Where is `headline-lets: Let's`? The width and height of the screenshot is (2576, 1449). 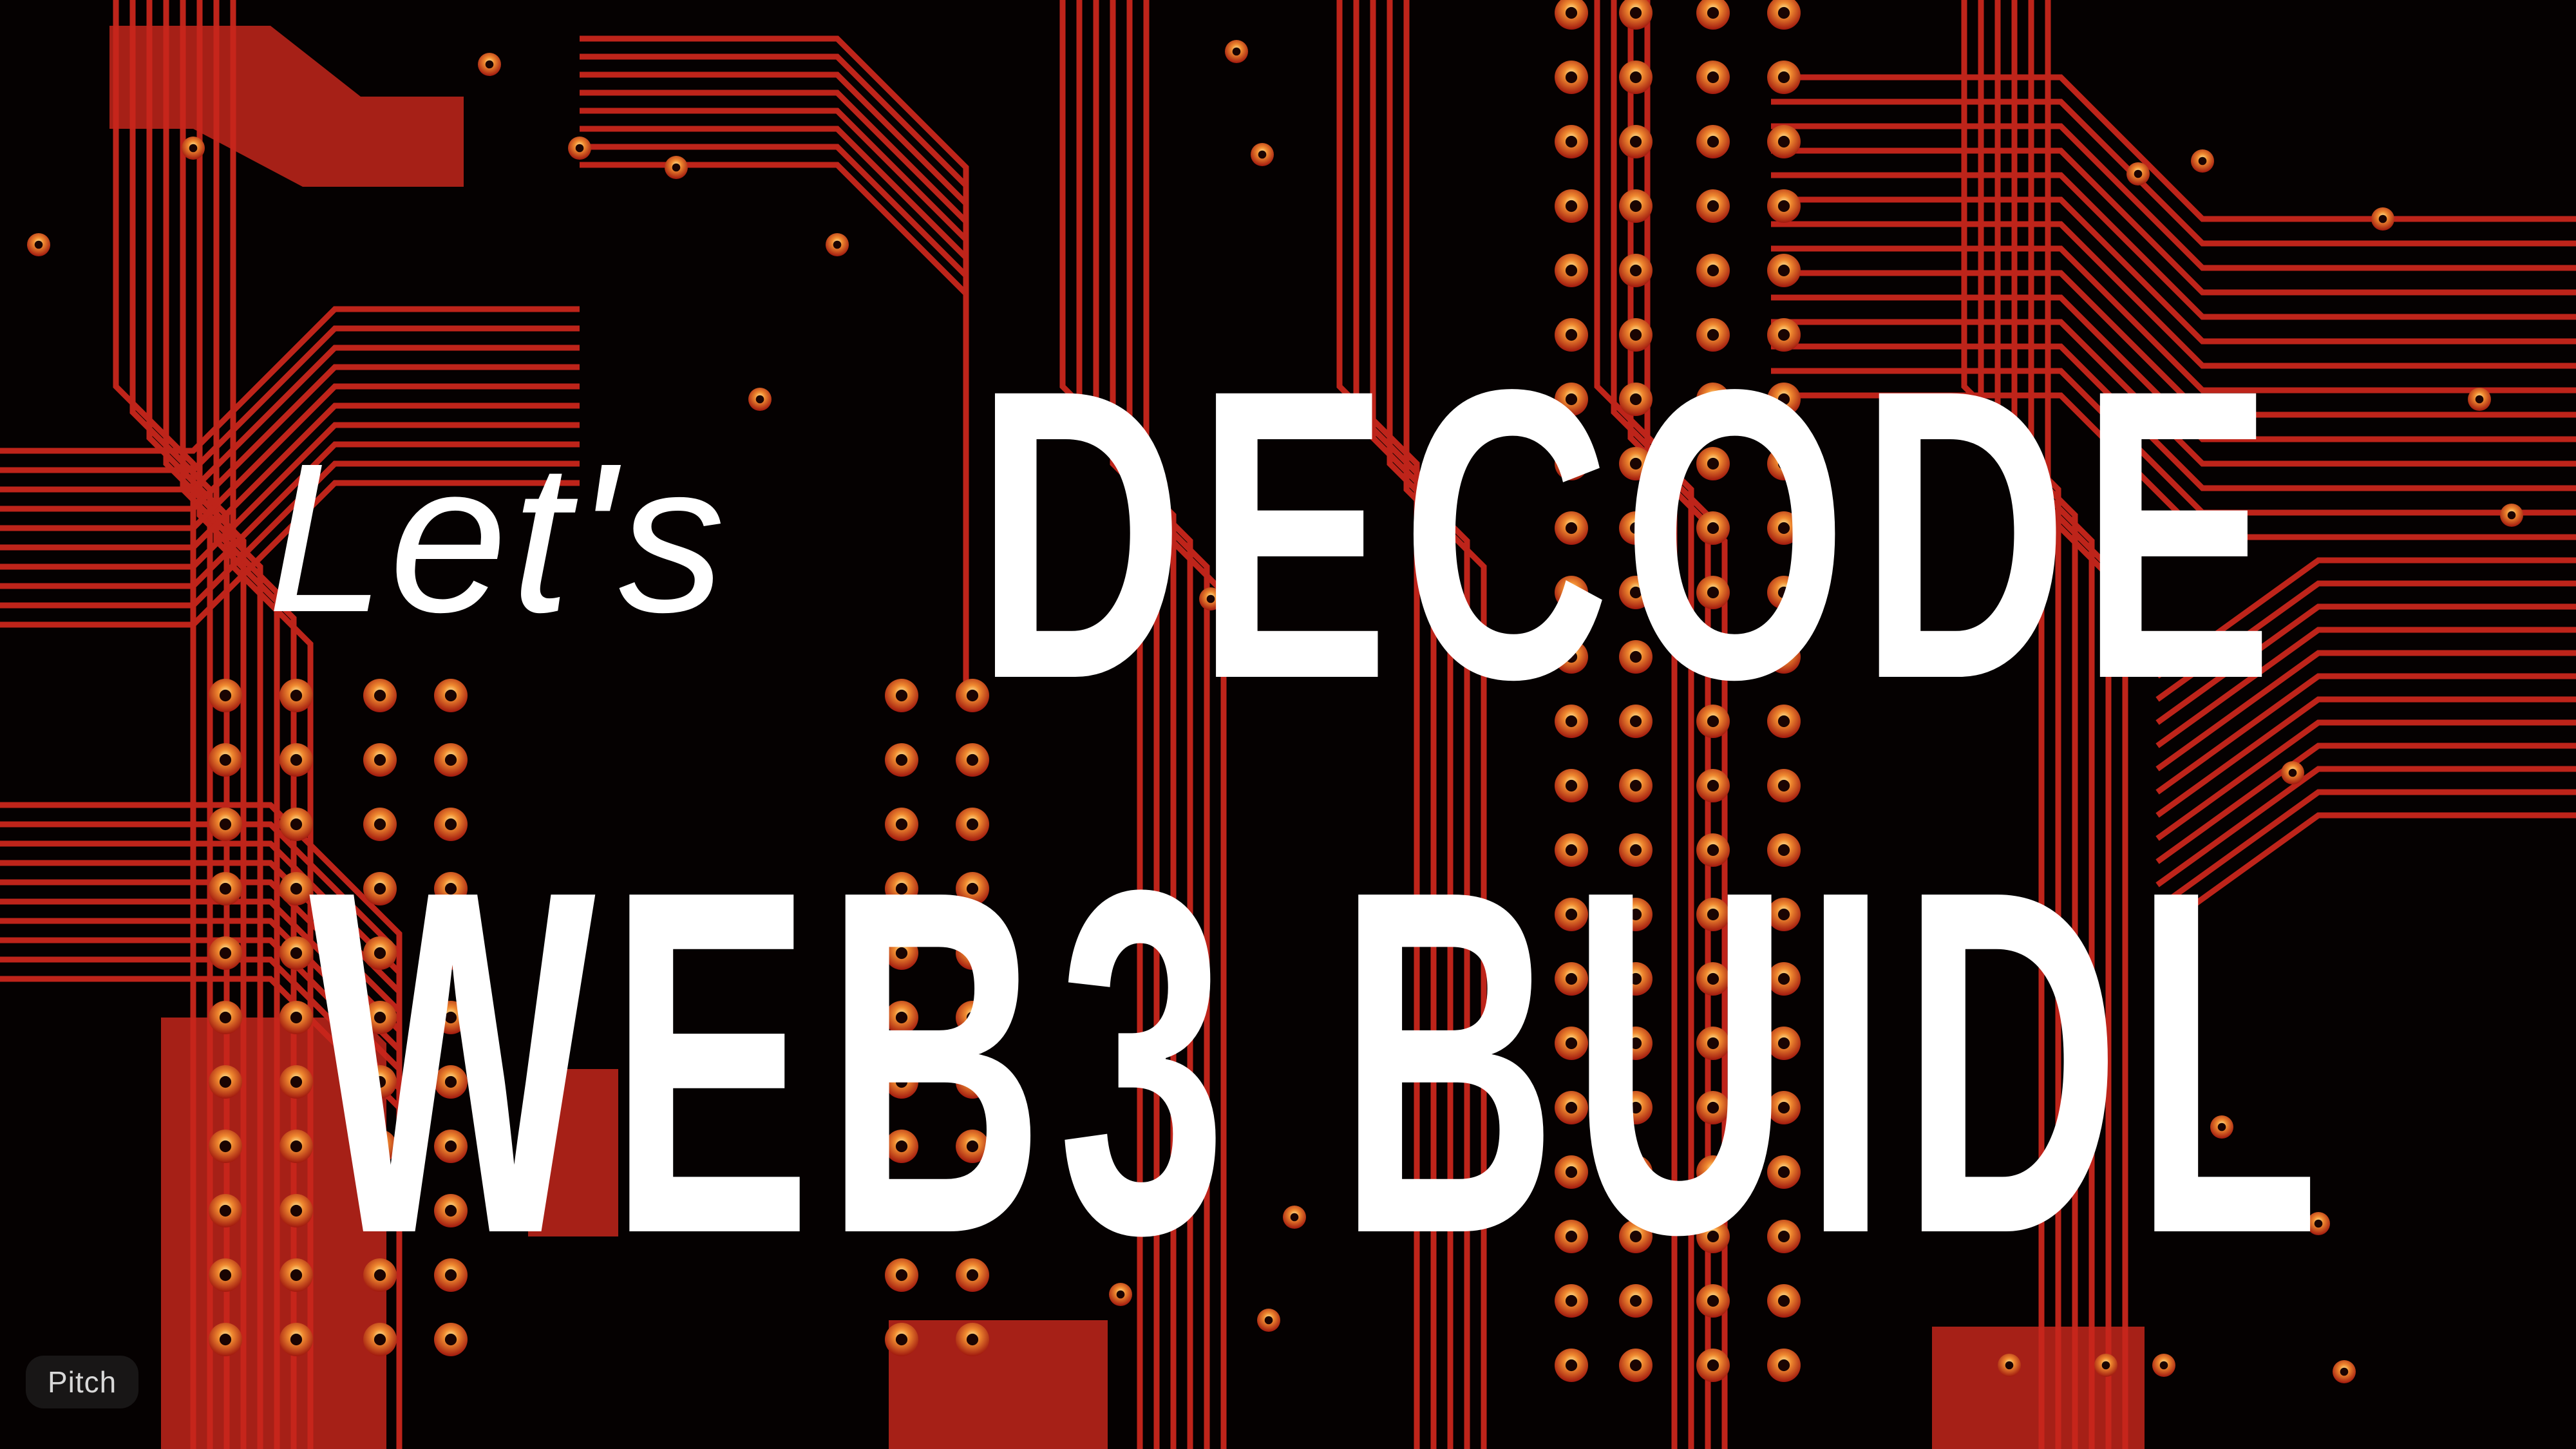 headline-lets: Let's is located at coordinates (498, 538).